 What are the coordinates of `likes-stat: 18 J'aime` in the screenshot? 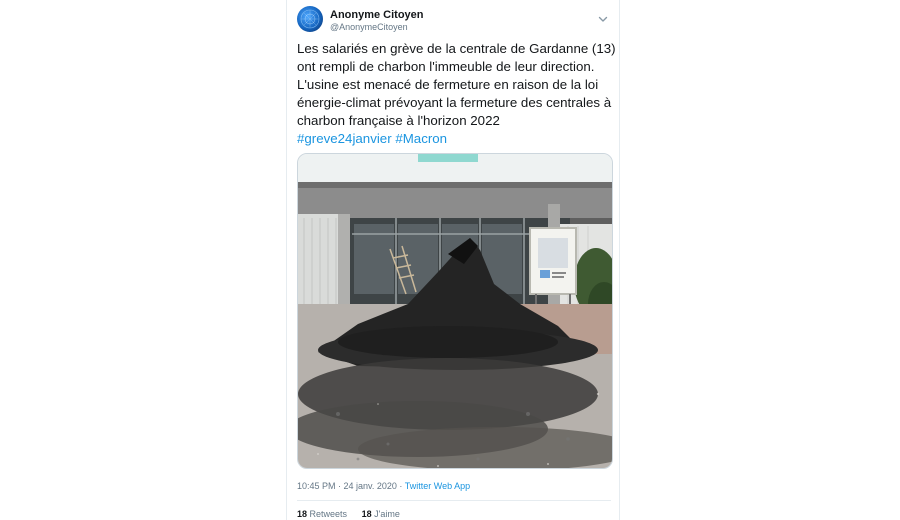 It's located at (381, 514).